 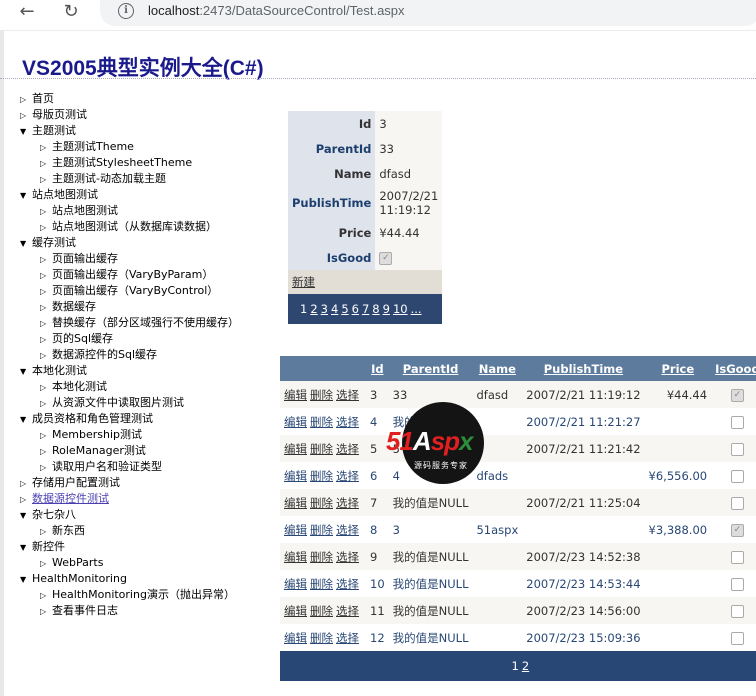 What do you see at coordinates (76, 339) in the screenshot?
I see `tree-node: ▷ 页的Sql缓存` at bounding box center [76, 339].